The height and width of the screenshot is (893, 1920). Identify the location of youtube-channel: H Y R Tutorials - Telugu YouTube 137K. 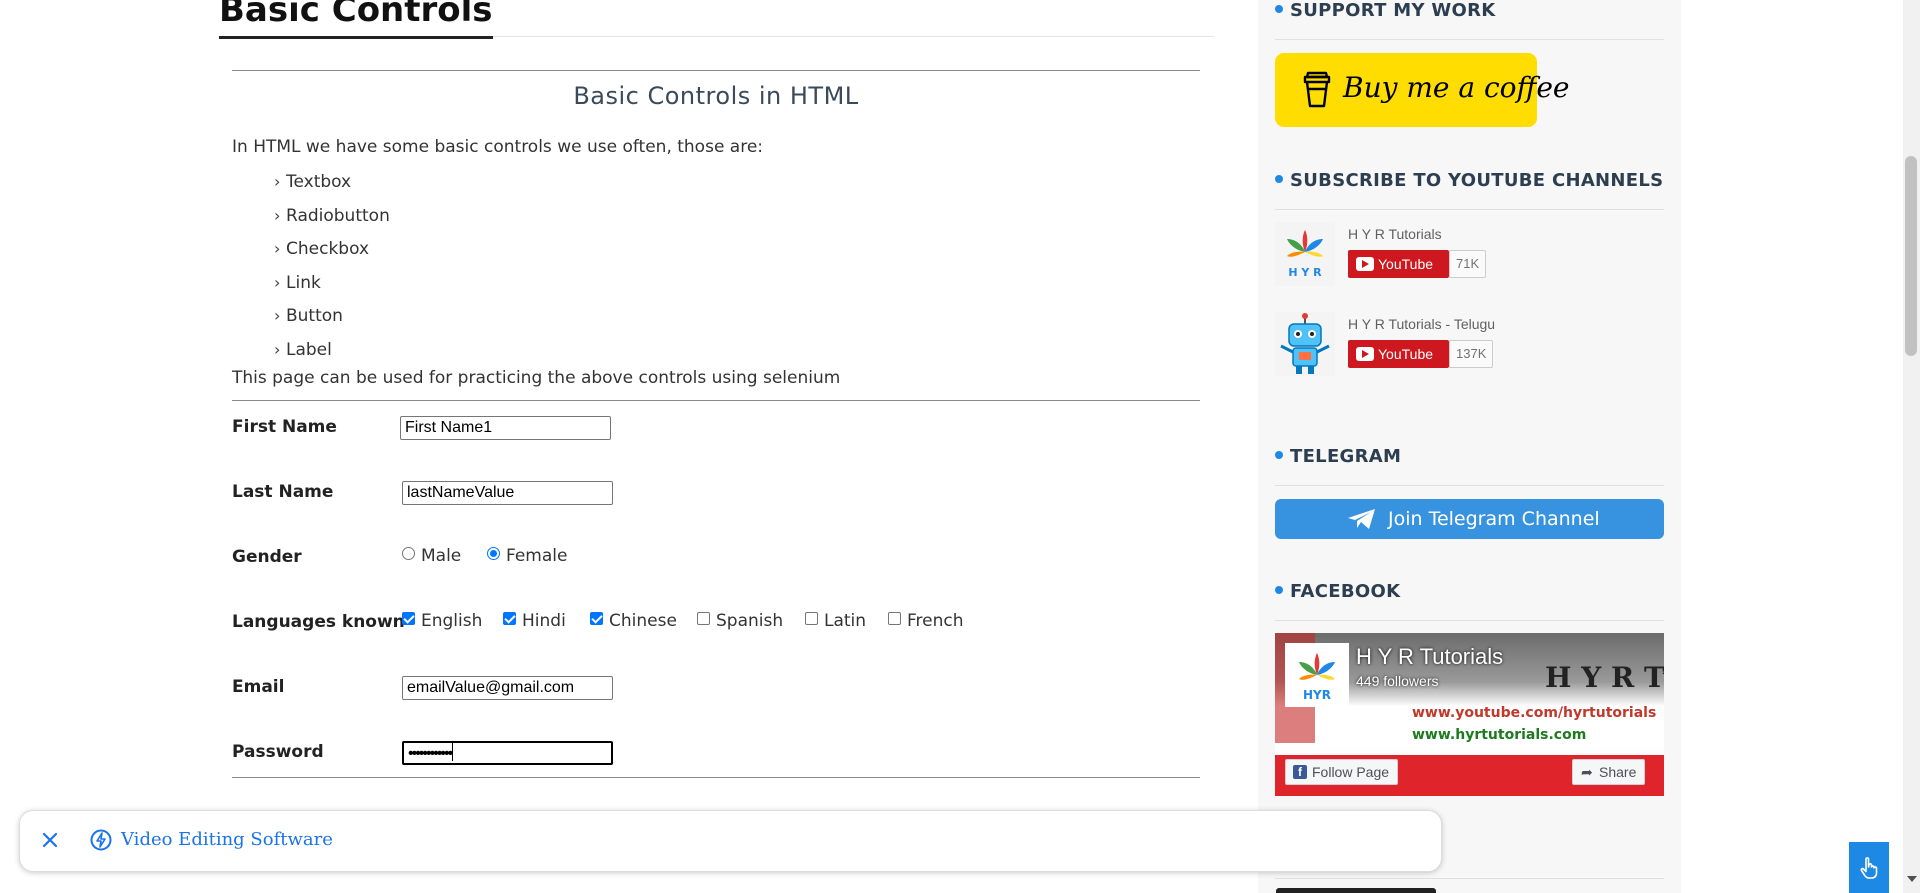
(1470, 347).